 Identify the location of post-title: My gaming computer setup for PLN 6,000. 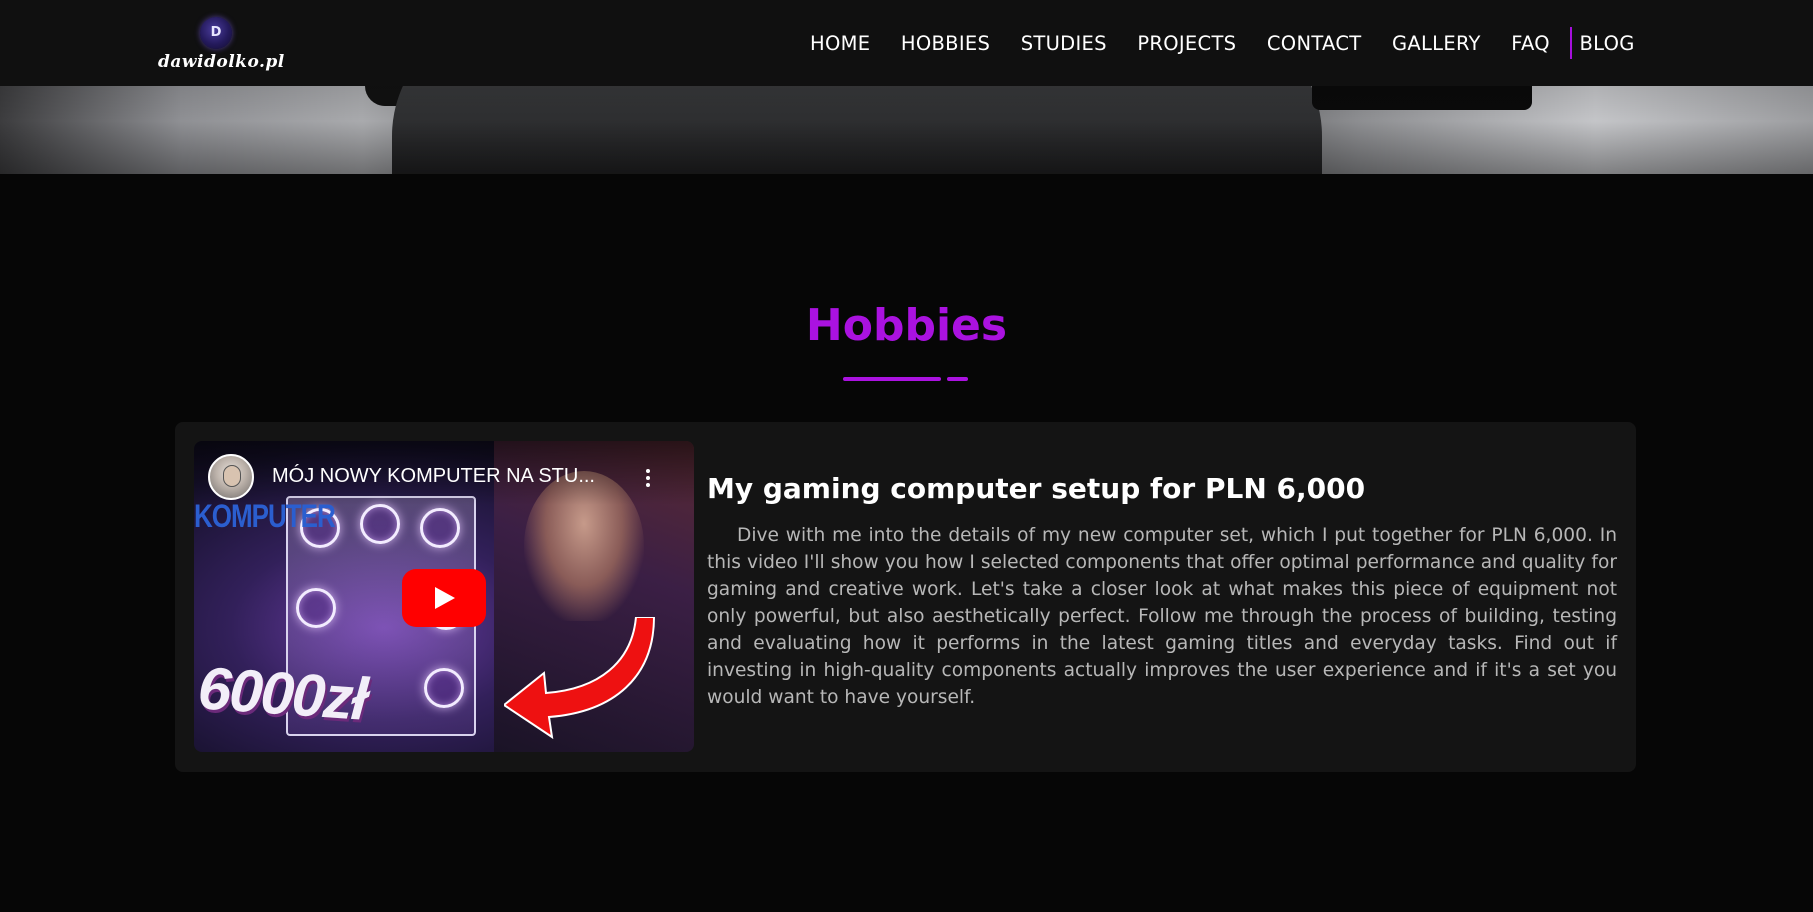
(1036, 488).